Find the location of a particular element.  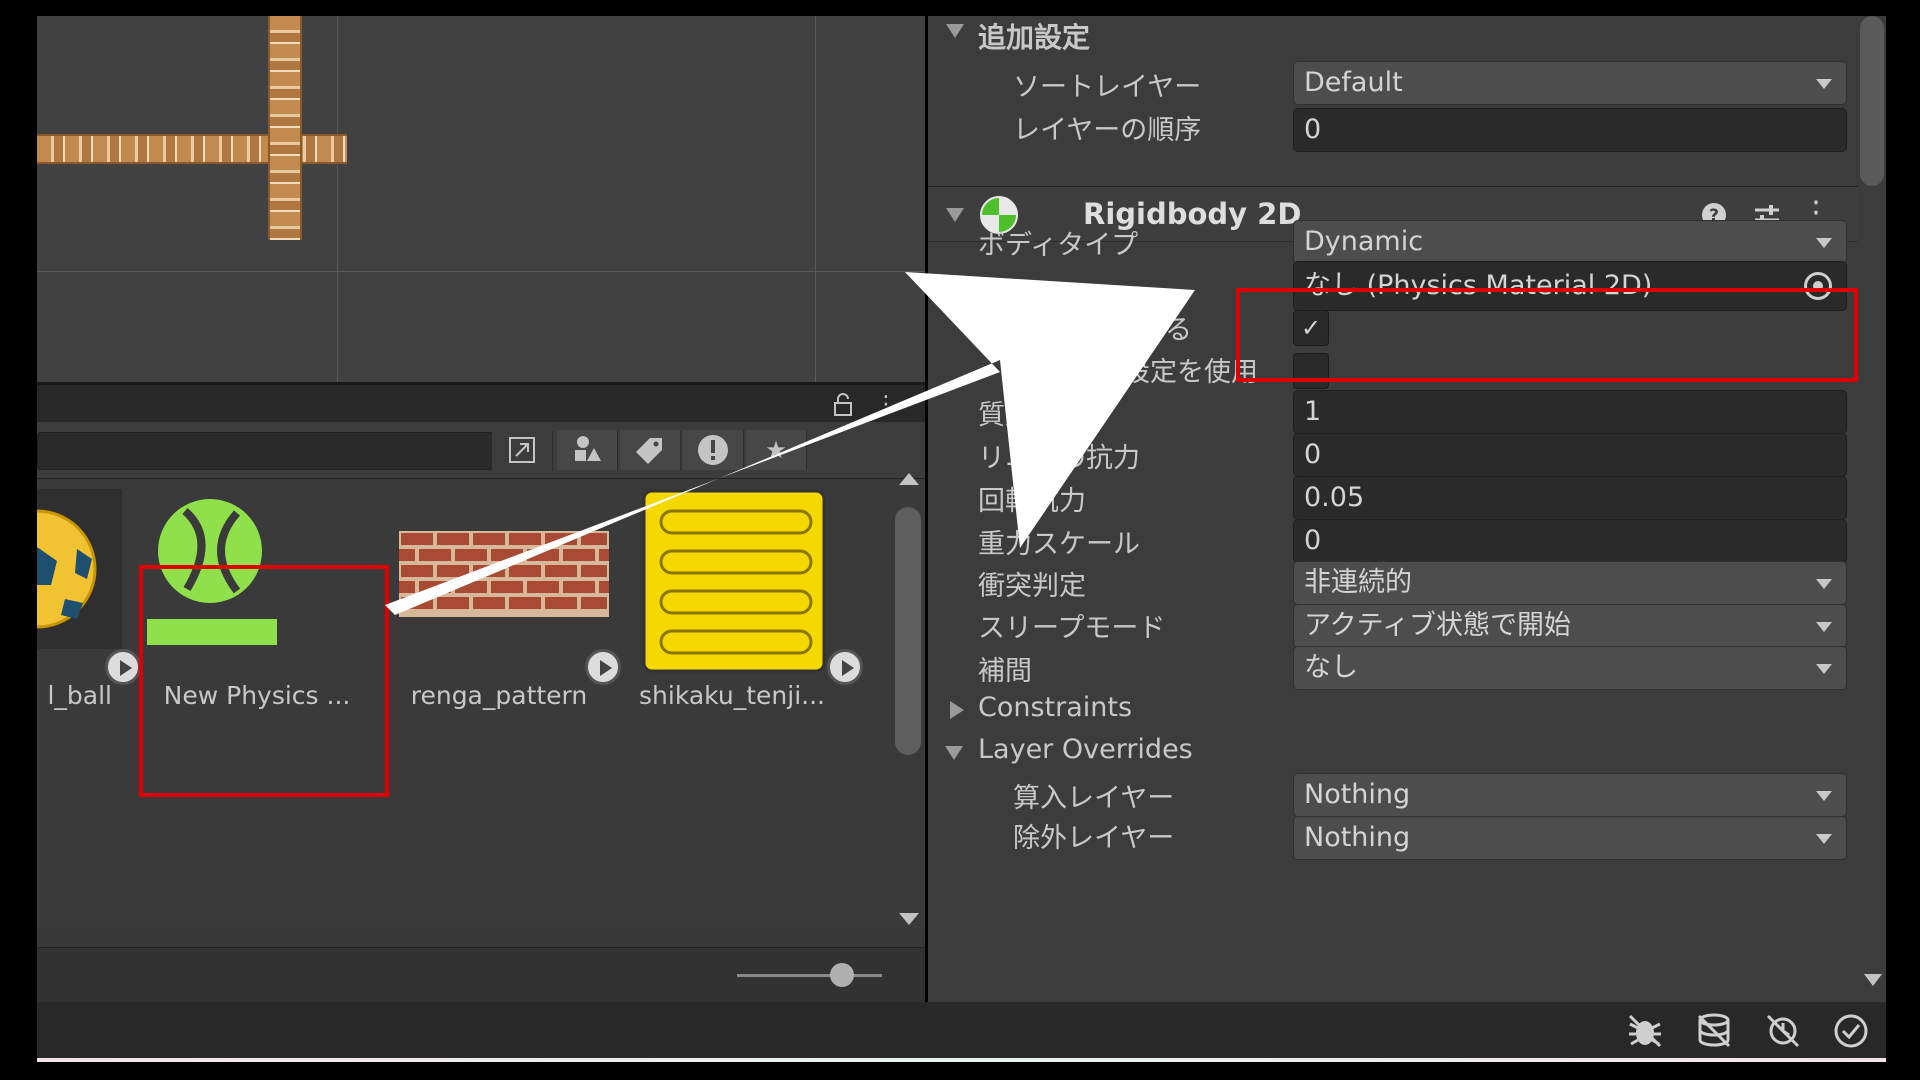

collision-detection-label: 衝突判定 is located at coordinates (1032, 586).